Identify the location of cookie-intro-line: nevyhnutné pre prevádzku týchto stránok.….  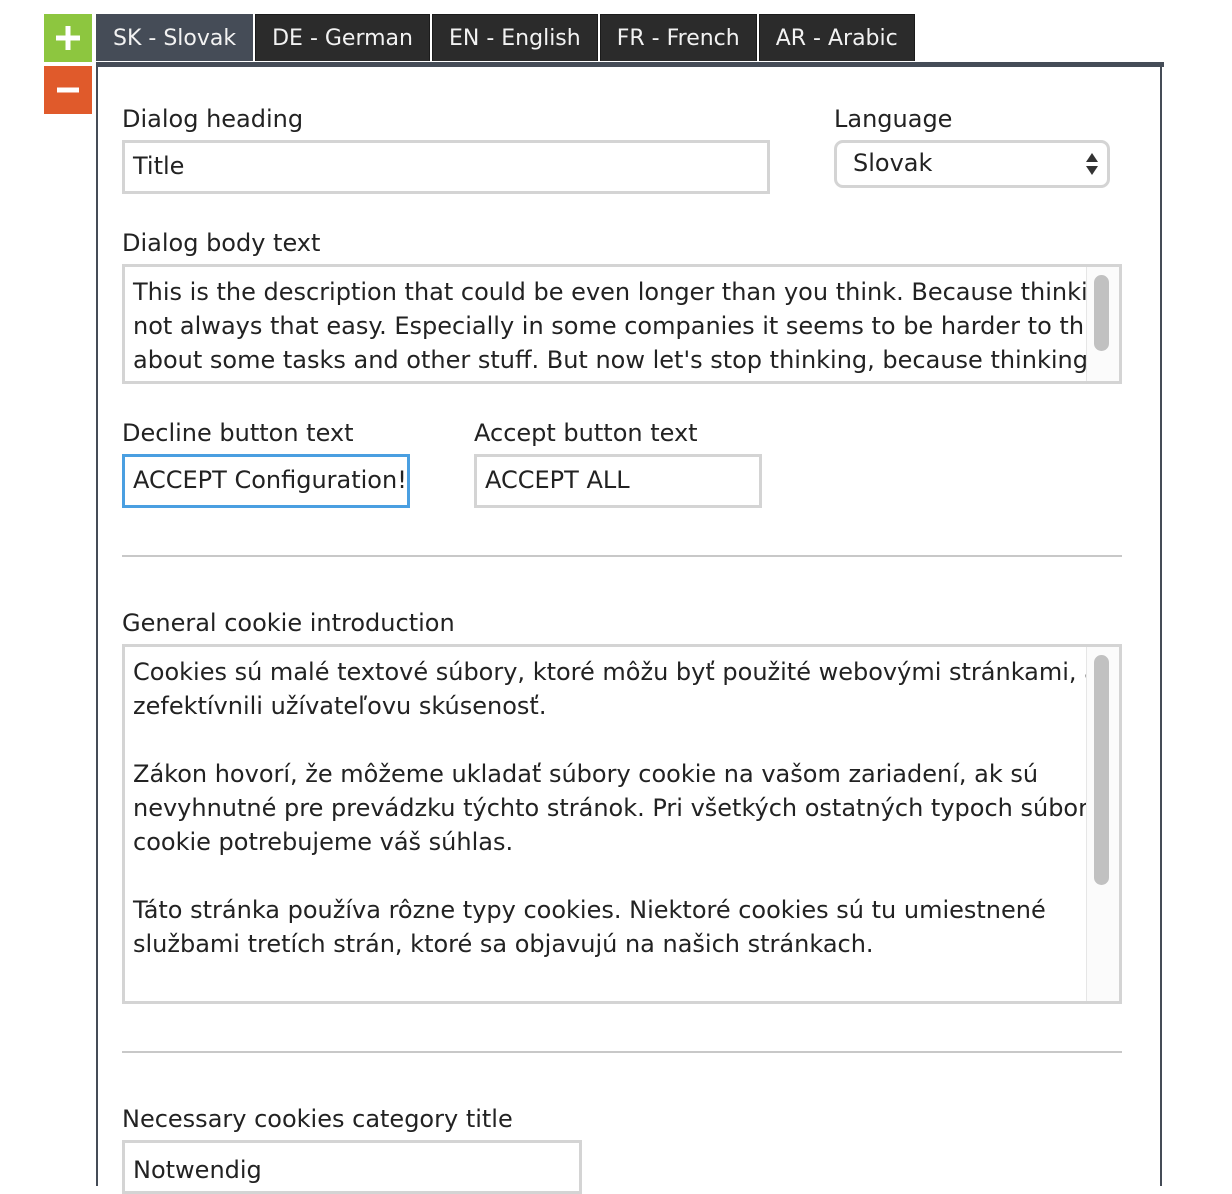
(625, 808).